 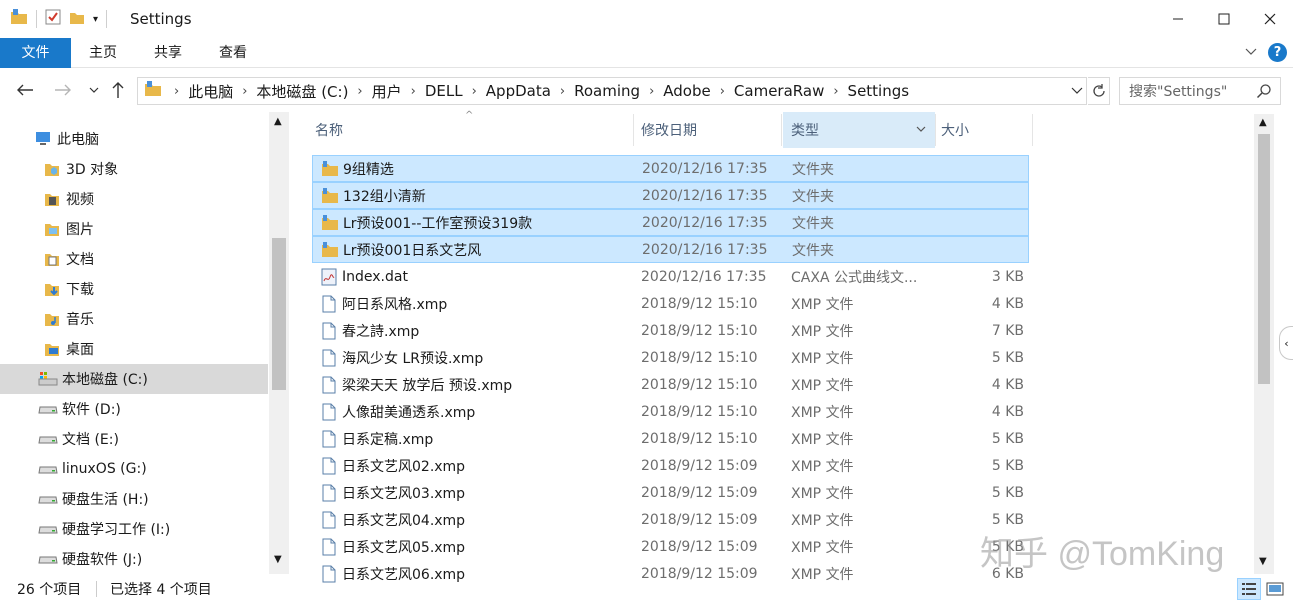 I want to click on file-row: 阿日系风格.xmp 2018/9/12 15:10 XMP 文件 4 KB, so click(x=670, y=303).